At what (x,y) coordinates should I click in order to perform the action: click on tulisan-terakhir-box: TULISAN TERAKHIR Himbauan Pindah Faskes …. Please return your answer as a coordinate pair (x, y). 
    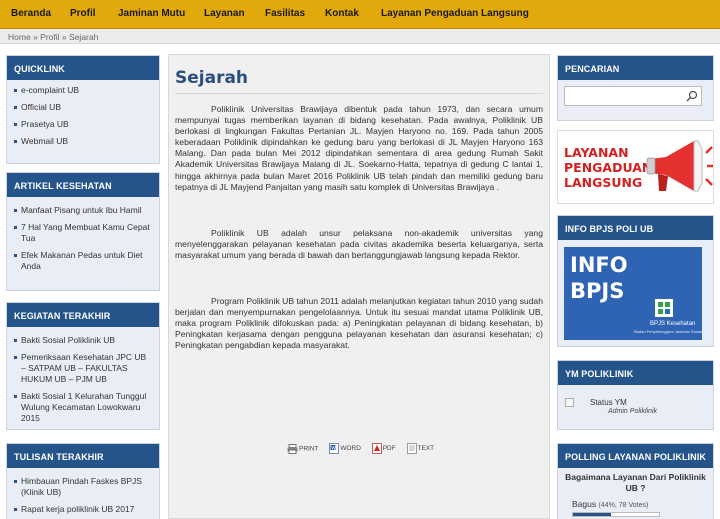
    Looking at the image, I should click on (83, 481).